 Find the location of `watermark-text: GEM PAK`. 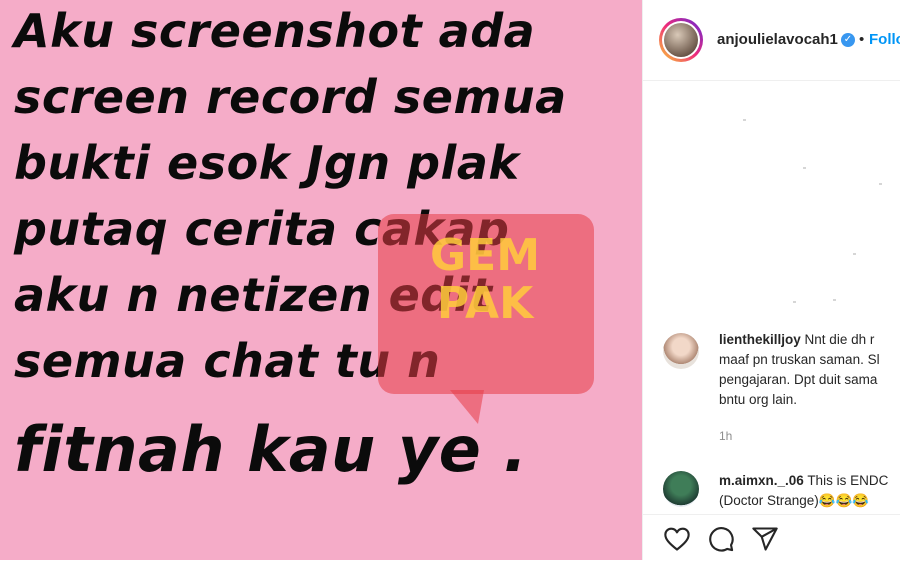

watermark-text: GEM PAK is located at coordinates (485, 280).